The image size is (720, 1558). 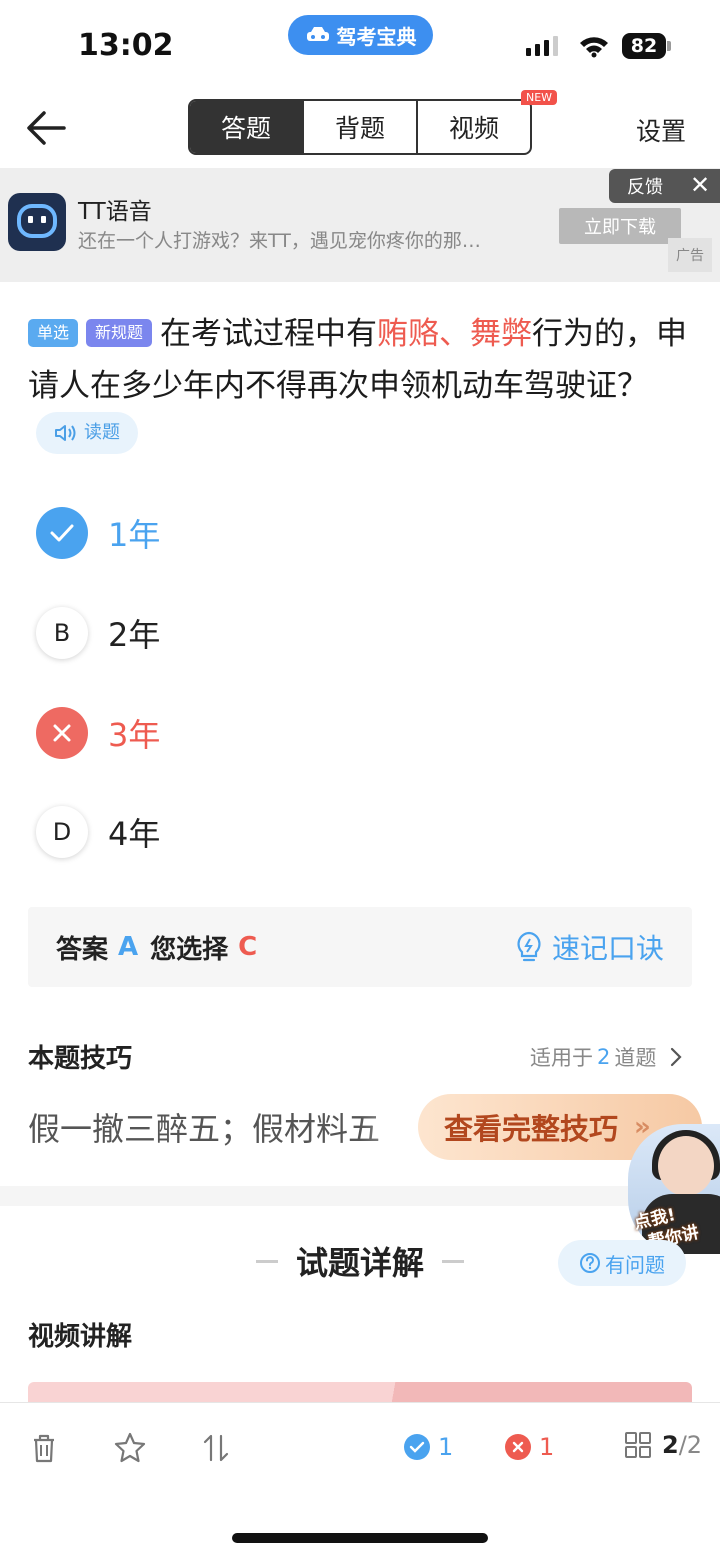 What do you see at coordinates (590, 1263) in the screenshot?
I see `question-circle-icon` at bounding box center [590, 1263].